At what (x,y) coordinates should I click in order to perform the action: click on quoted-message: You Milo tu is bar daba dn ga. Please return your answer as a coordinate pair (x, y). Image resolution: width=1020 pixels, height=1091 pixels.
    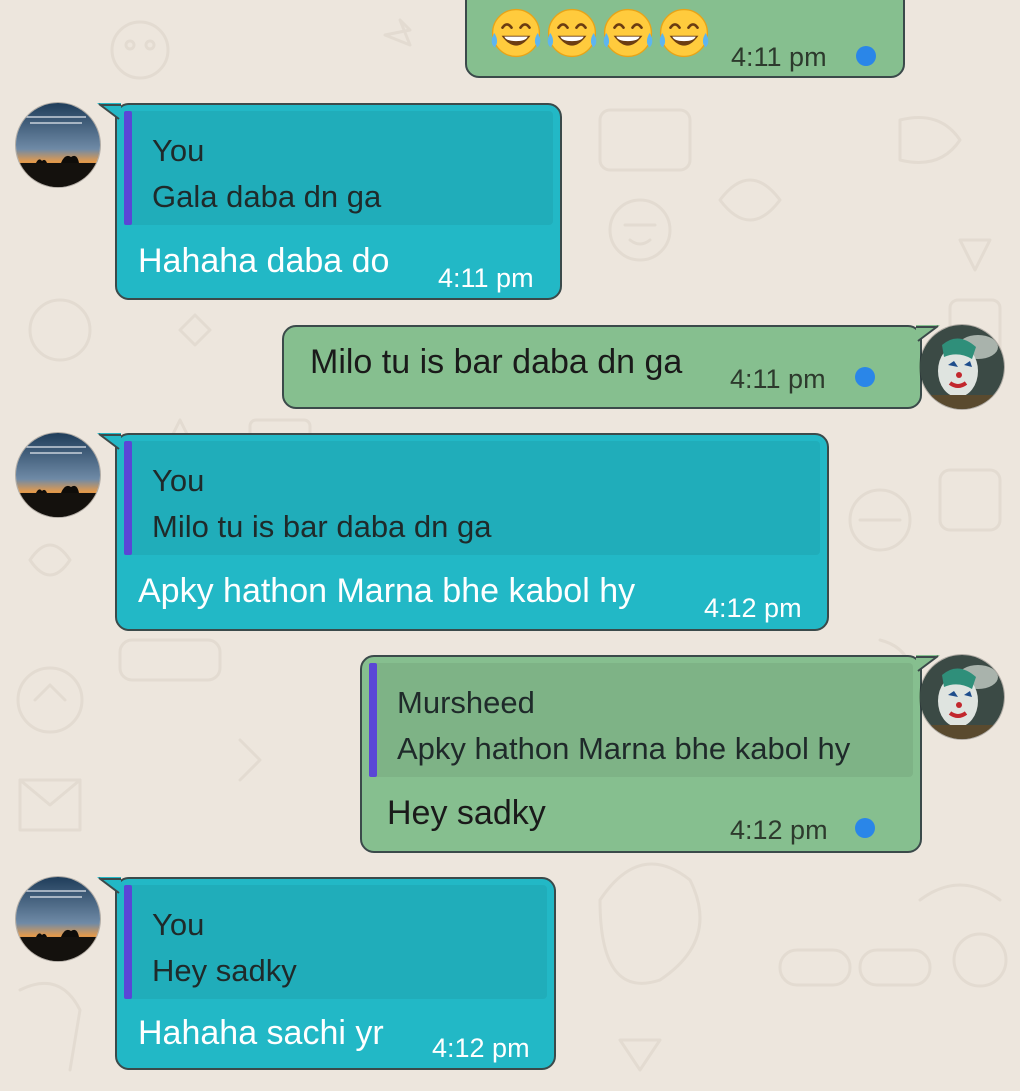
    Looking at the image, I should click on (472, 498).